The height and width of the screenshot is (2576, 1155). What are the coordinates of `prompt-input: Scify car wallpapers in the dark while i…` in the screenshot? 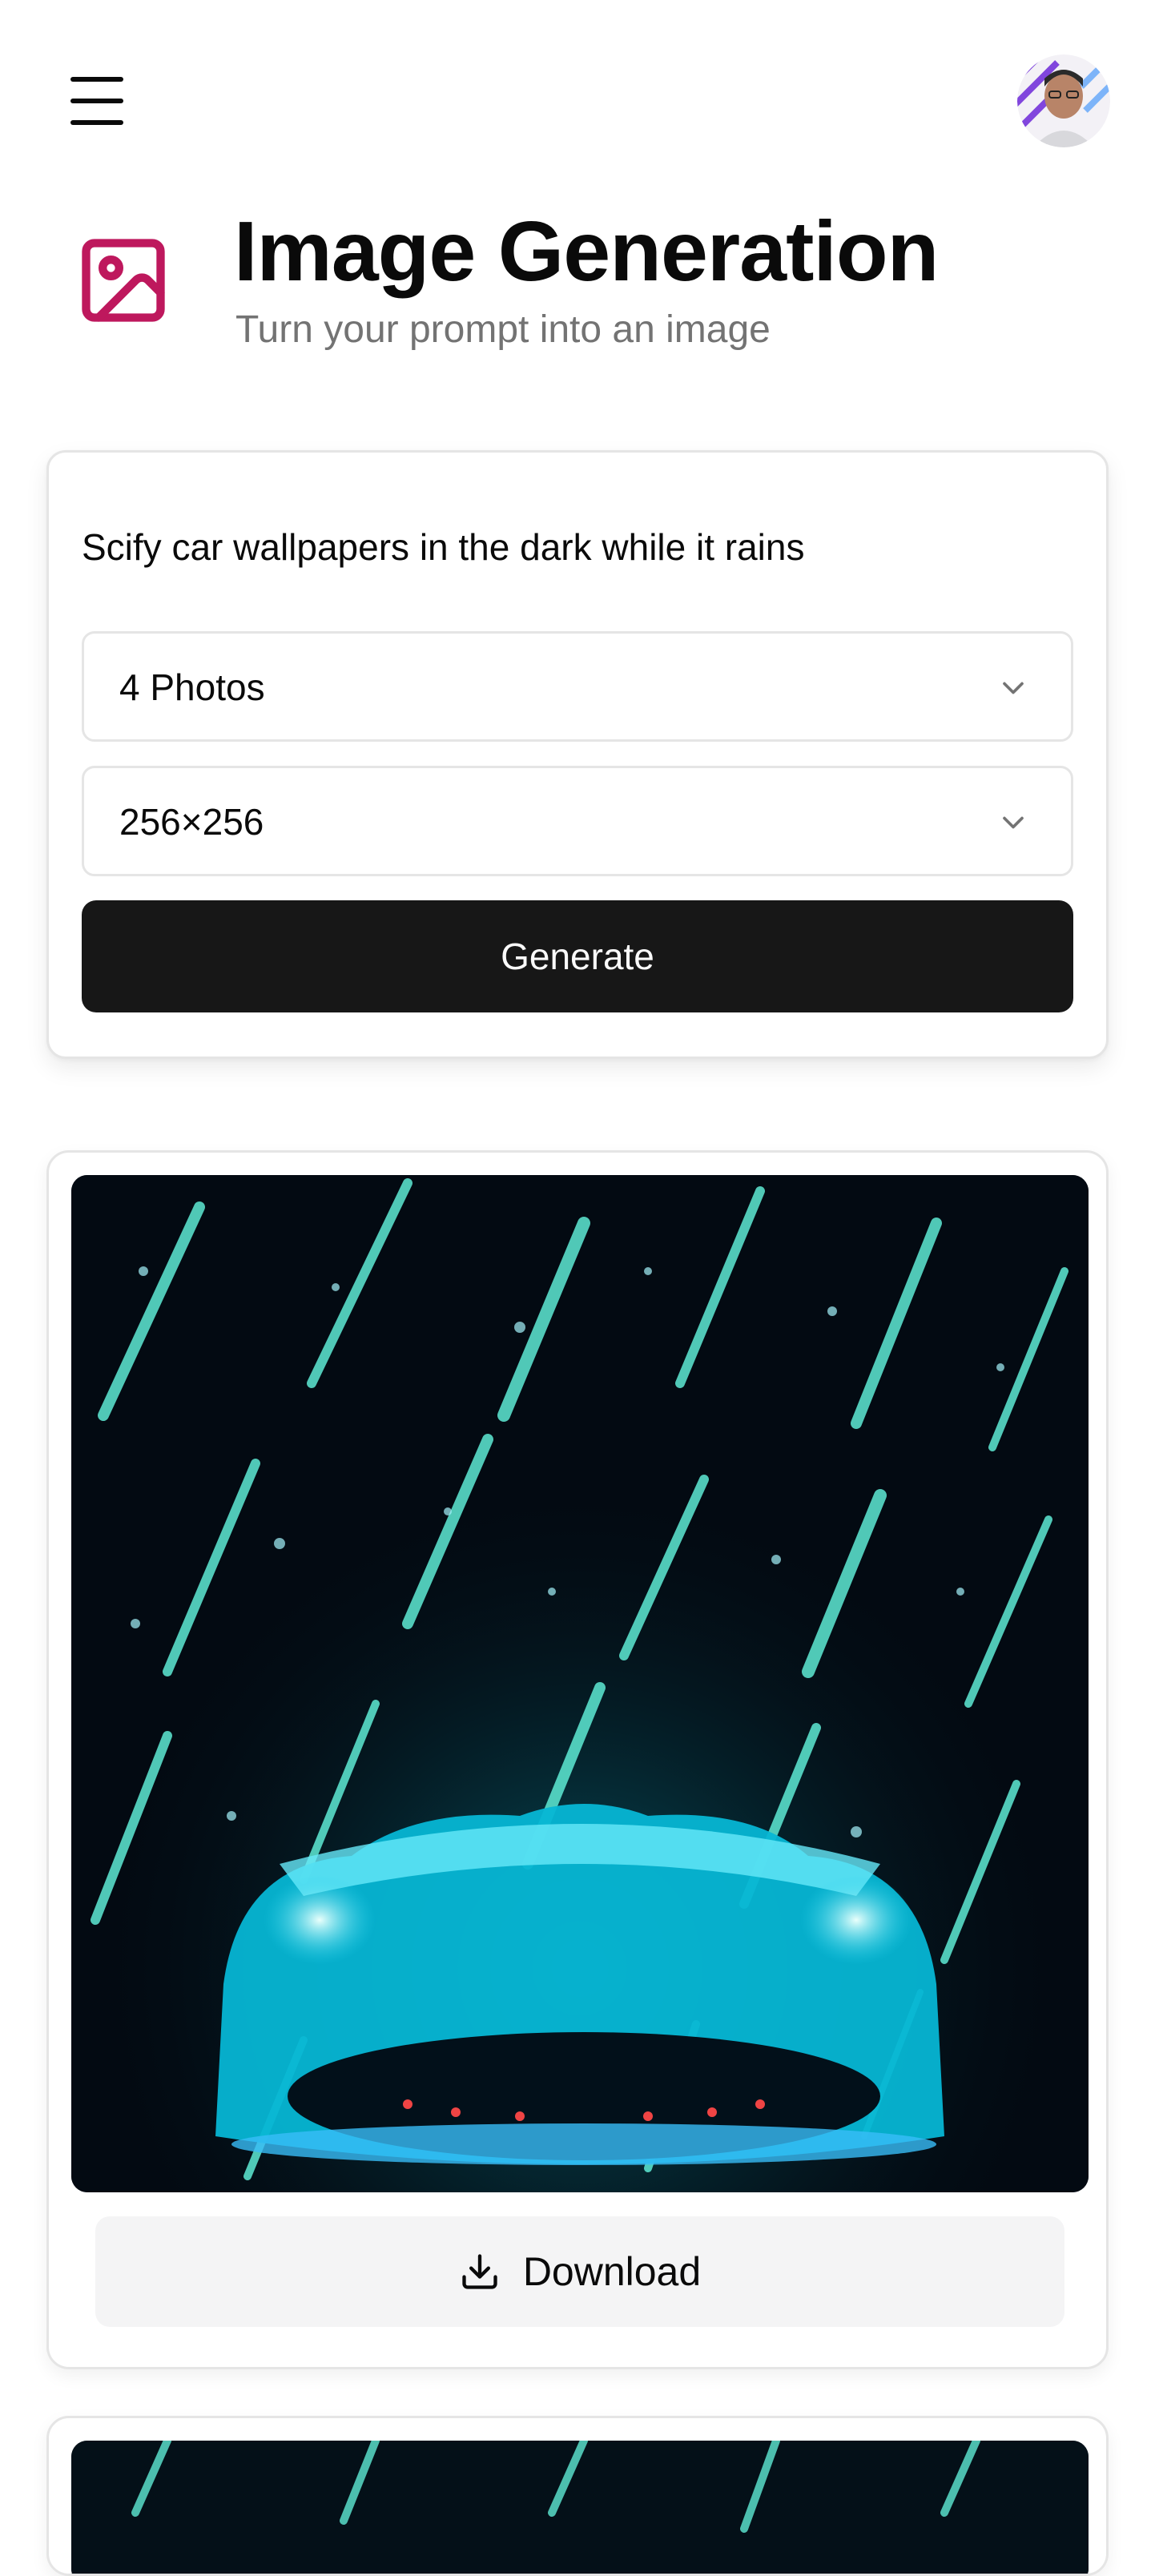 It's located at (443, 547).